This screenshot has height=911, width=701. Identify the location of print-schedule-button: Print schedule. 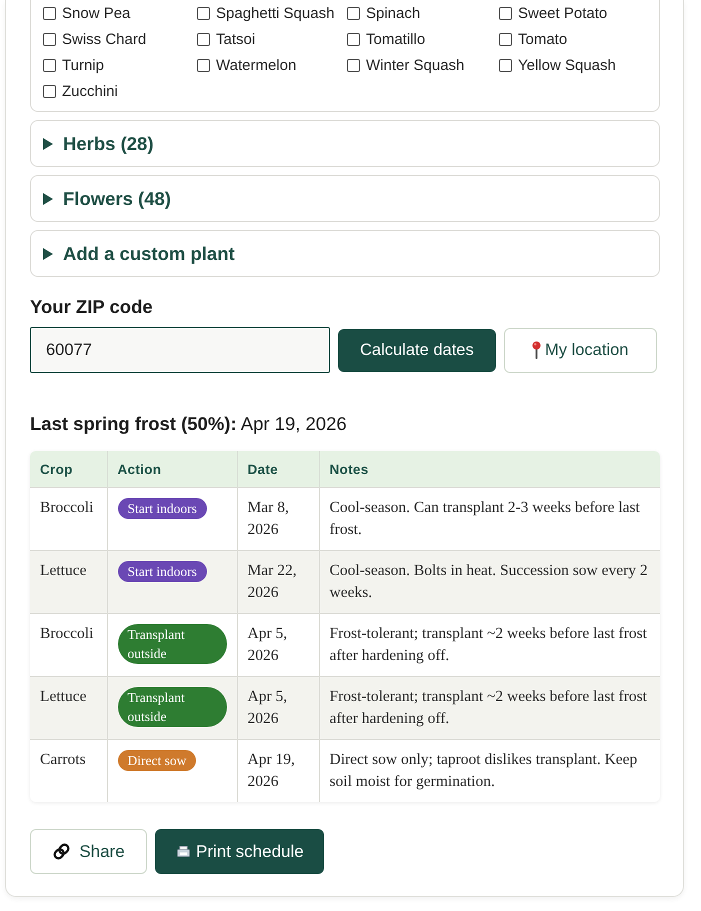
(239, 851).